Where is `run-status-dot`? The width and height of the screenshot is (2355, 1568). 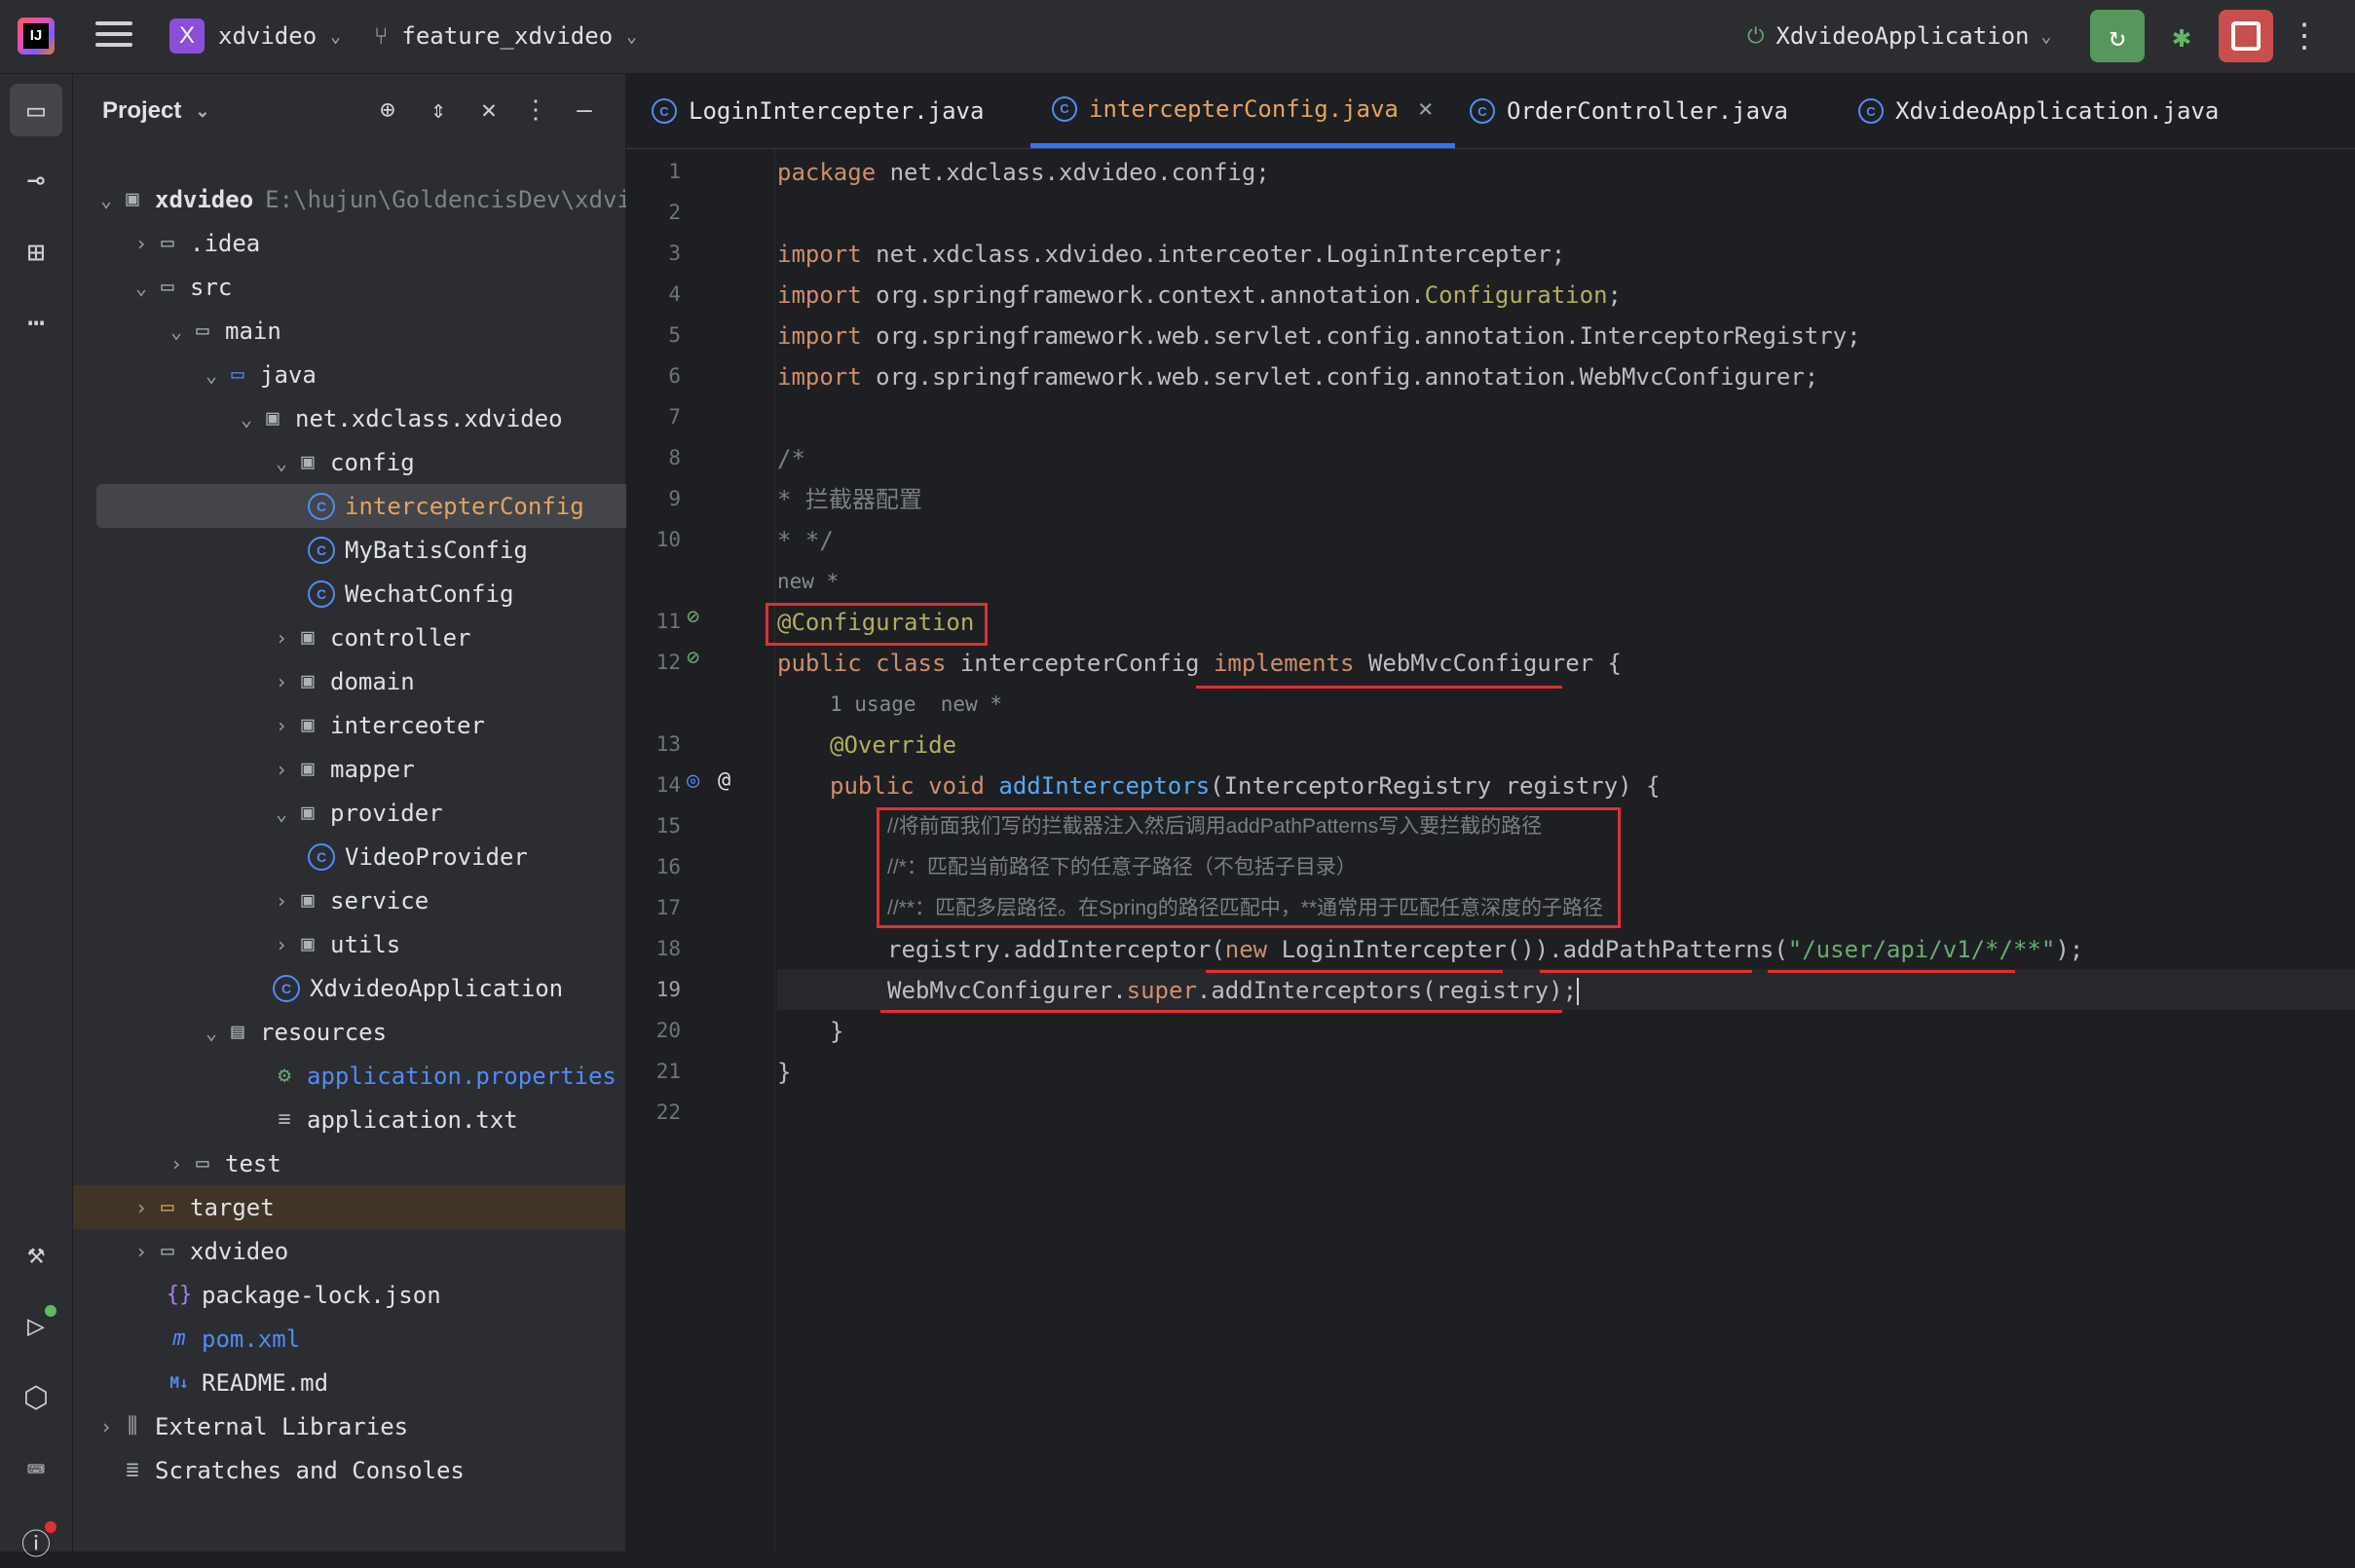
run-status-dot is located at coordinates (50, 1311).